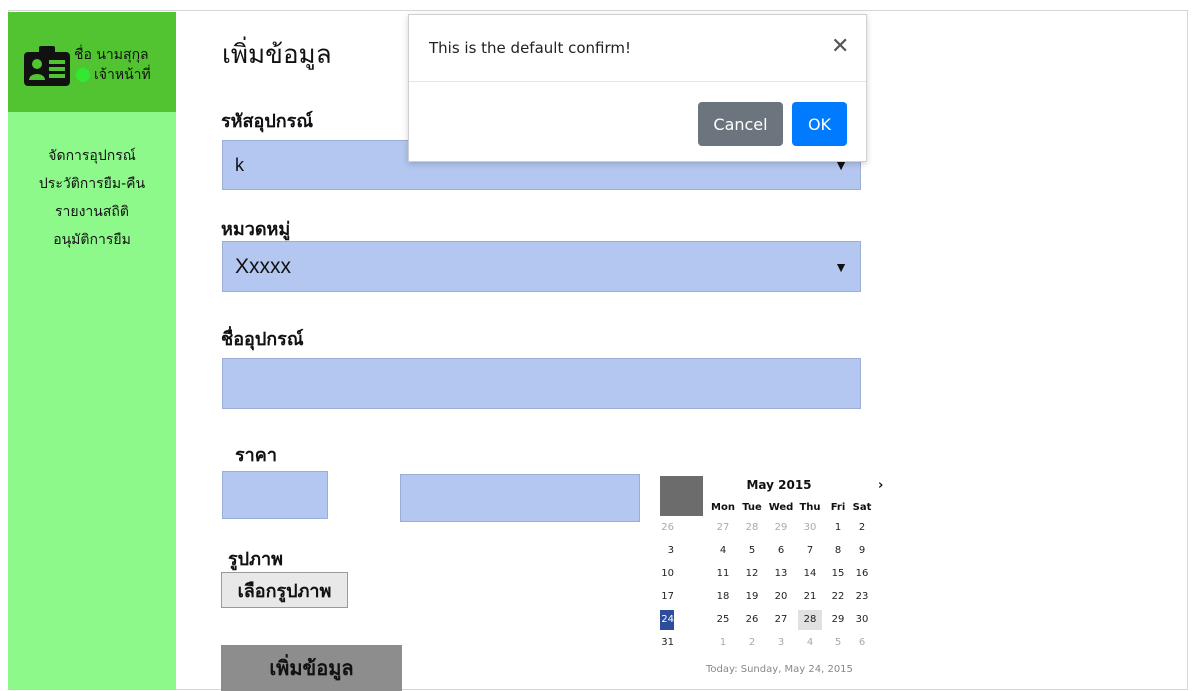 Image resolution: width=1197 pixels, height=691 pixels. I want to click on datepicker-day: 13, so click(781, 574).